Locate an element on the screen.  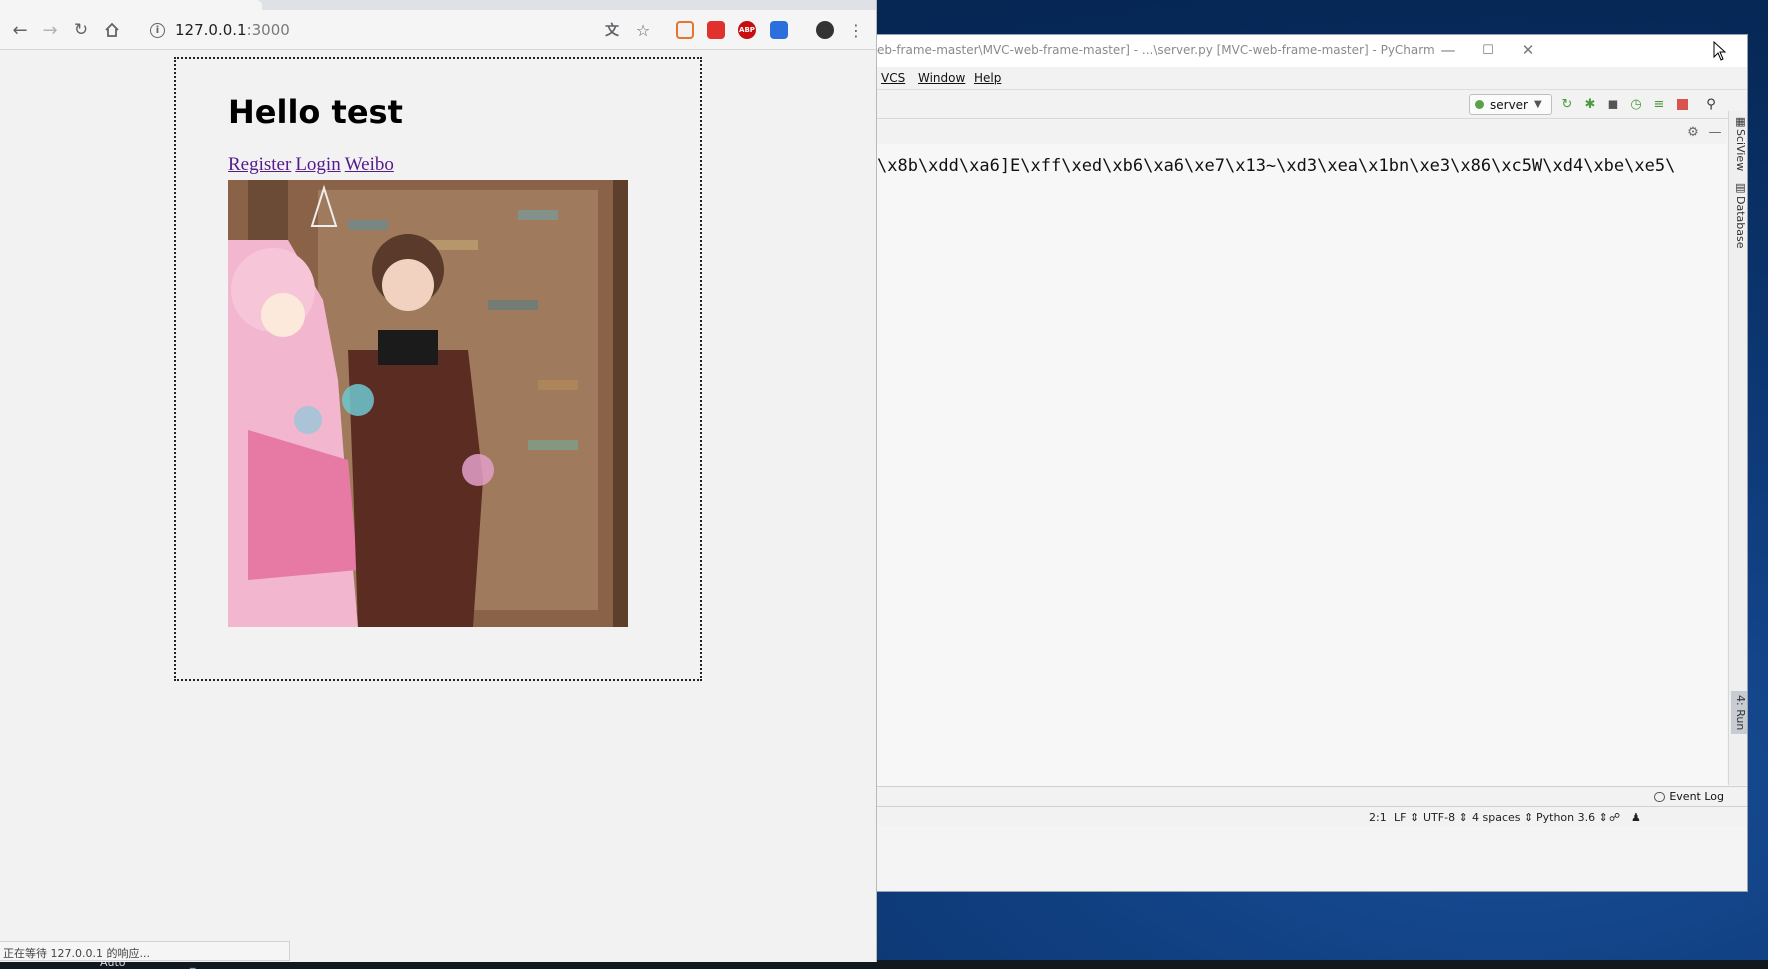
tool-tab-database: Database is located at coordinates (1739, 222).